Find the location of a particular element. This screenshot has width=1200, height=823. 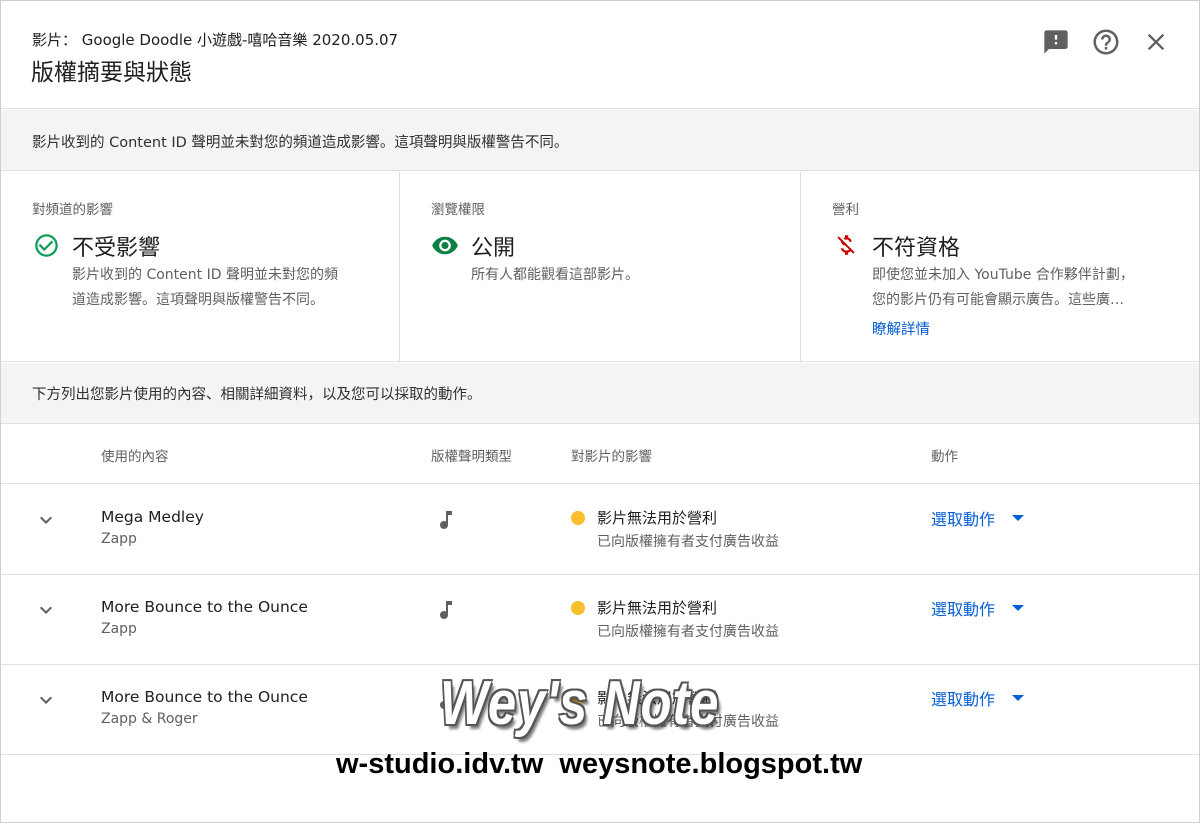

content-artist: Zapp & Roger is located at coordinates (149, 719).